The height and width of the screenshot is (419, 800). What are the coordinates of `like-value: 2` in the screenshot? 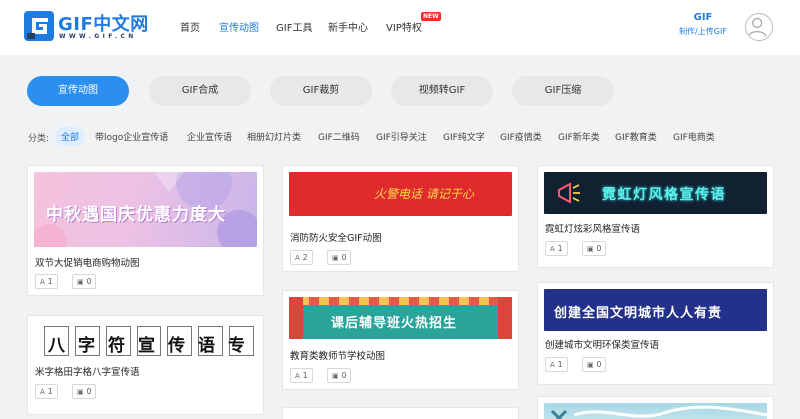 It's located at (305, 257).